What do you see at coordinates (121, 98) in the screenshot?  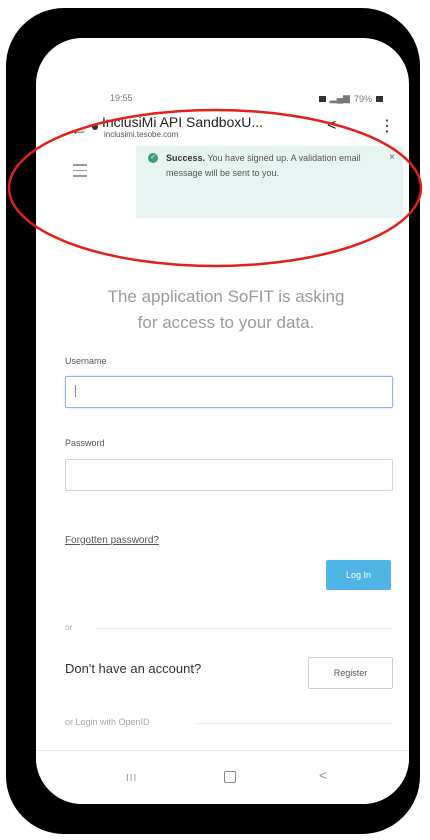 I see `status-time: 19:55` at bounding box center [121, 98].